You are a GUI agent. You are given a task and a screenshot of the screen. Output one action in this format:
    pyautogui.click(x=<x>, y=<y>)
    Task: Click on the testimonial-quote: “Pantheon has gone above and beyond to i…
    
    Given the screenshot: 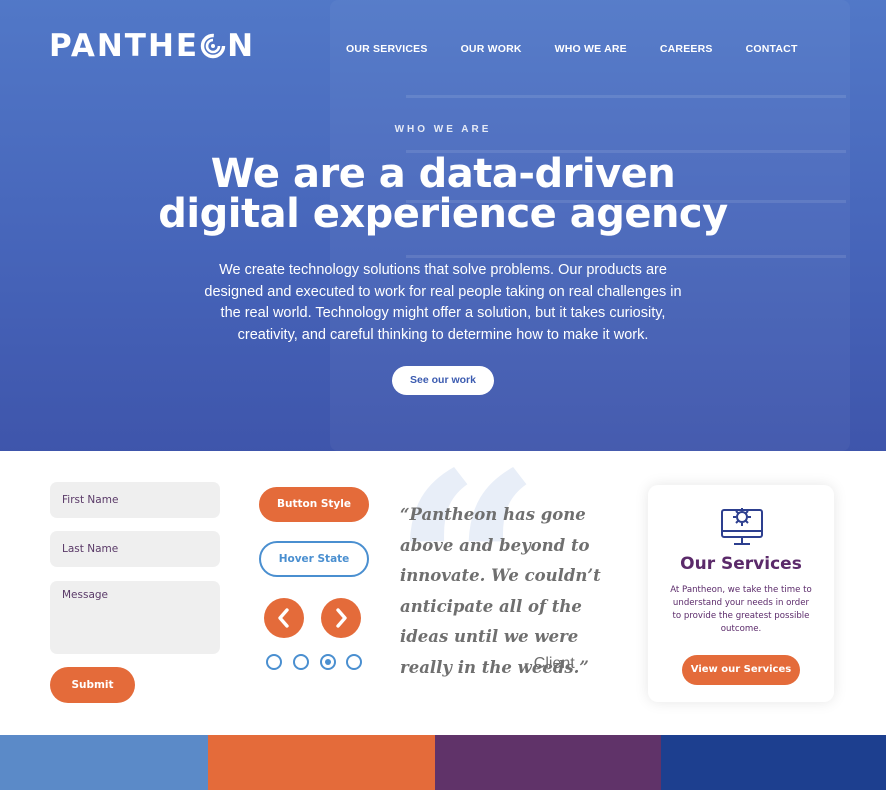 What is the action you would take?
    pyautogui.click(x=500, y=591)
    